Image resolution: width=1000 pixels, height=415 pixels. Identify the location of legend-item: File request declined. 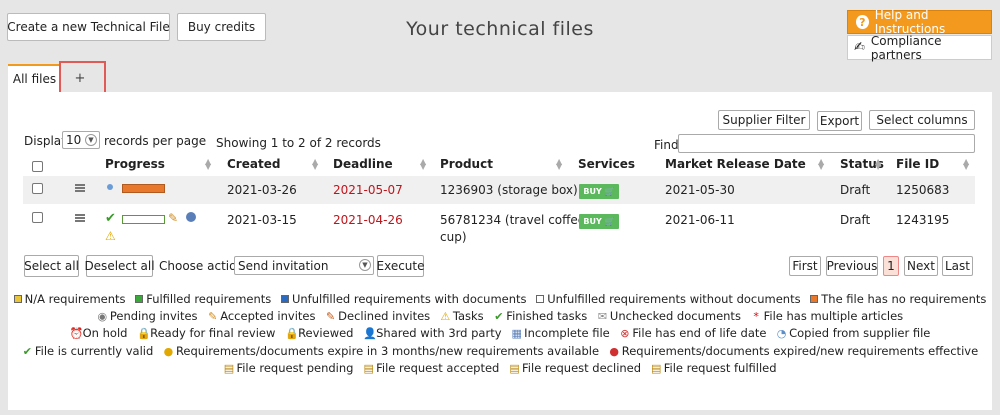
(582, 368).